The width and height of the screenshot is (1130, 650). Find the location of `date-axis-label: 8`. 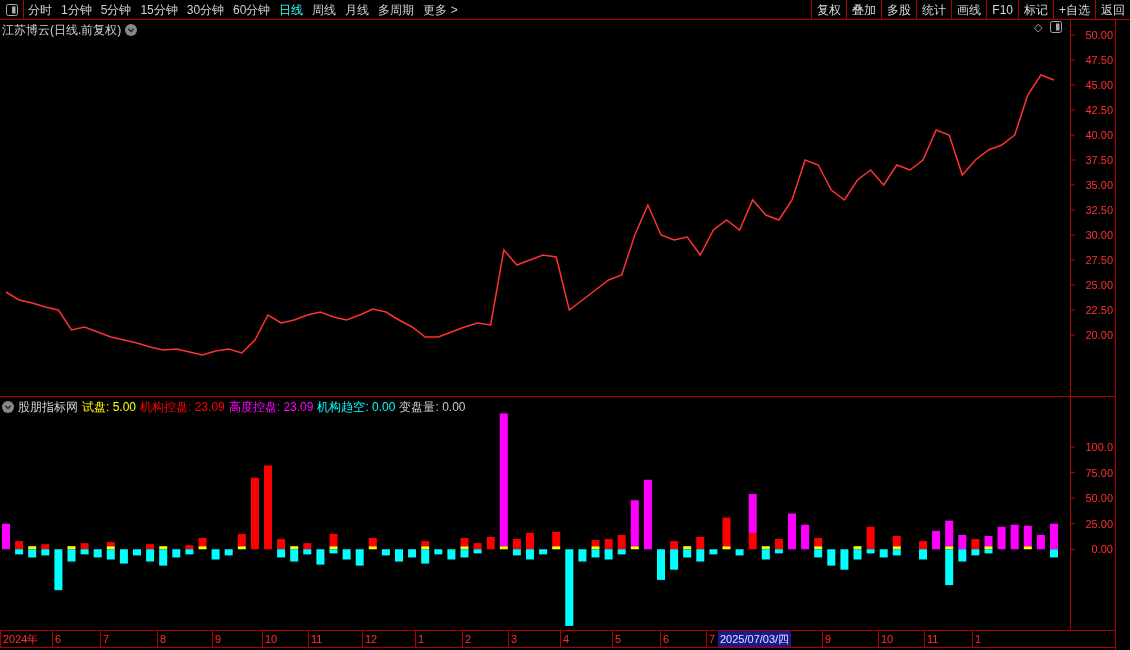

date-axis-label: 8 is located at coordinates (162, 639).